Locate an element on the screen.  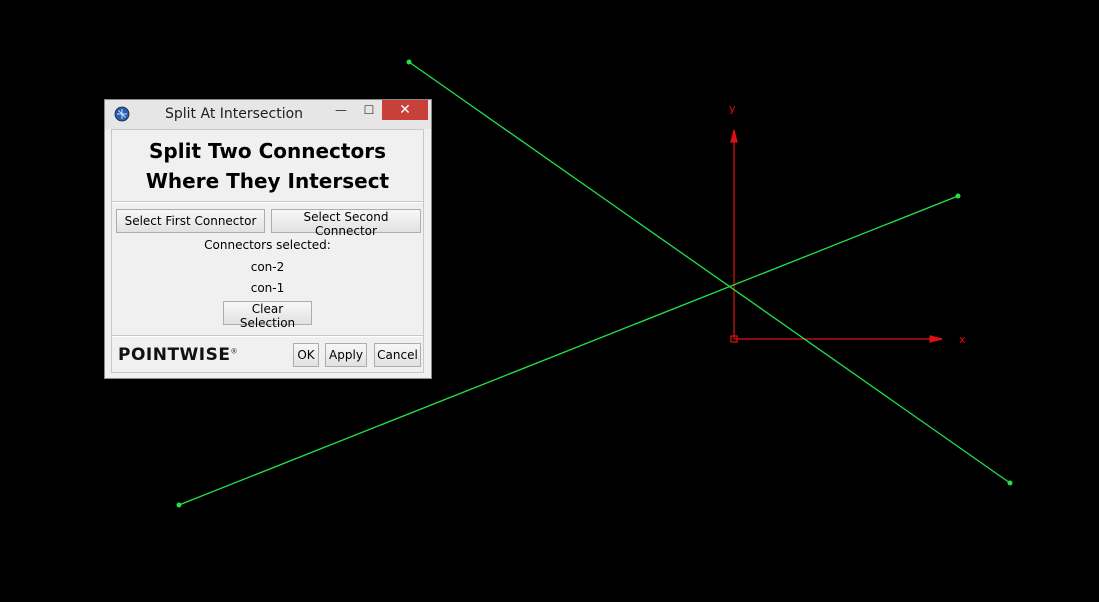
registered-mark: ® is located at coordinates (234, 351).